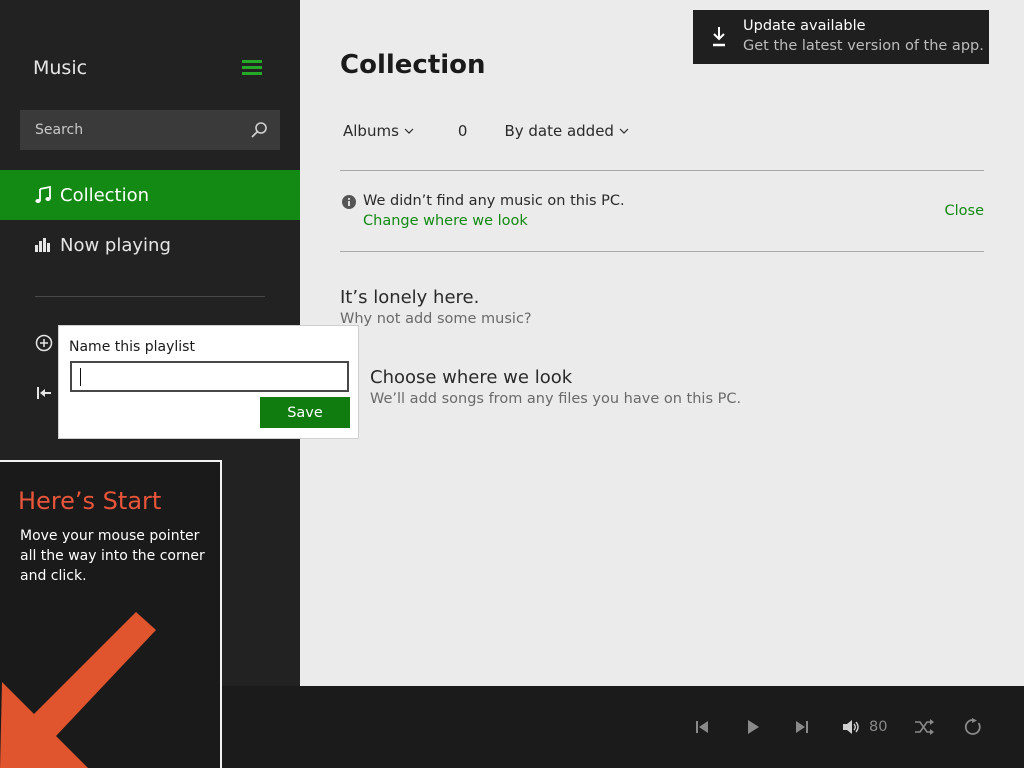 The width and height of the screenshot is (1024, 768). I want to click on download-icon, so click(719, 37).